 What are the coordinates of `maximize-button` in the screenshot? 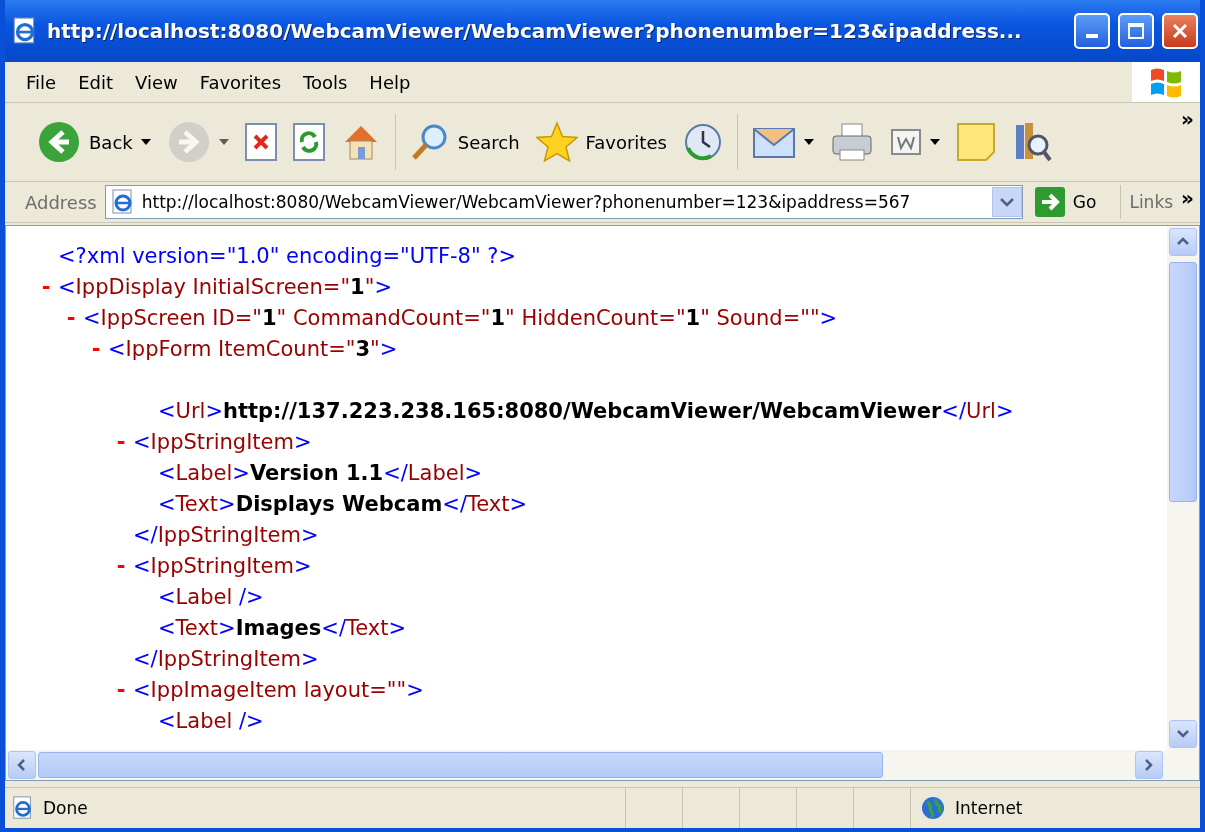 It's located at (1136, 31).